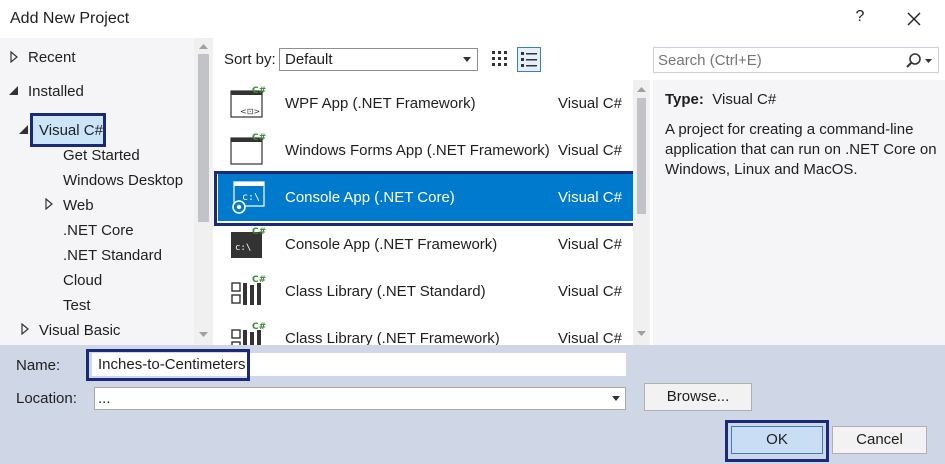 The image size is (945, 464). I want to click on tree-item-installed: Installed, so click(56, 91).